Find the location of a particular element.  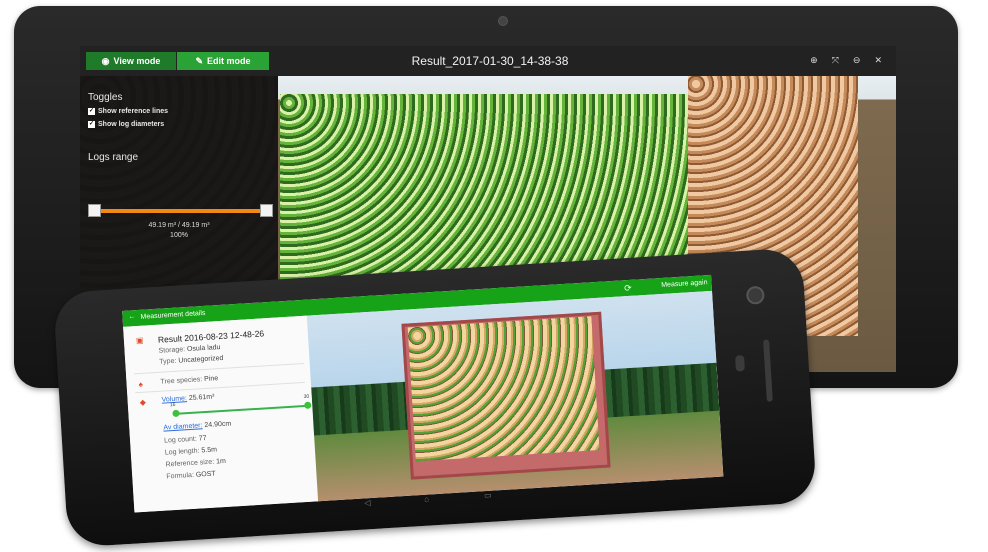

volume-min: 16 is located at coordinates (172, 405).